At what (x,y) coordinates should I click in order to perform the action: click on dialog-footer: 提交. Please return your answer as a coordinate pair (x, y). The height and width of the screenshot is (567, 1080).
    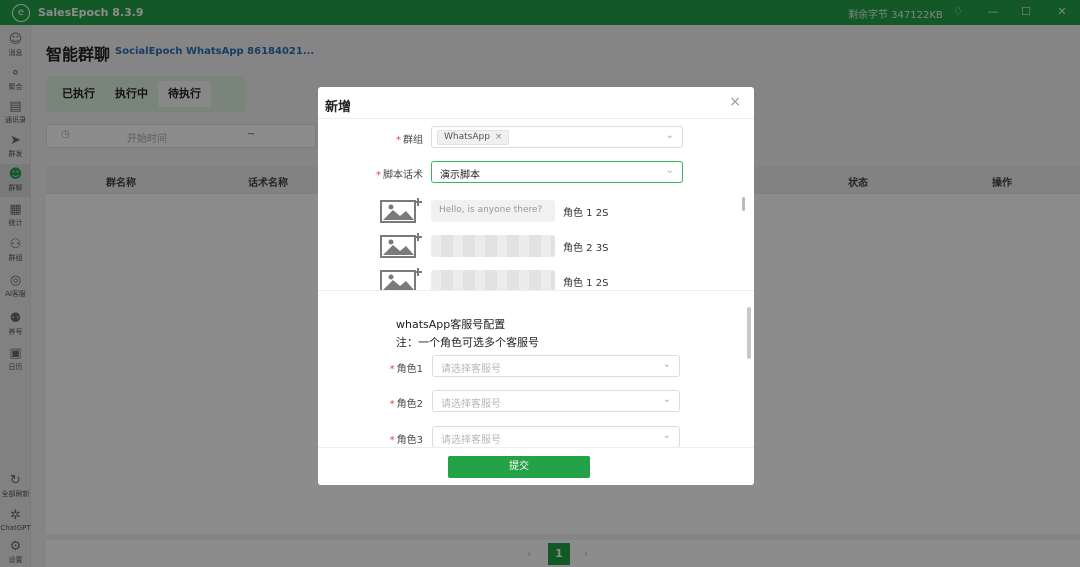
    Looking at the image, I should click on (536, 466).